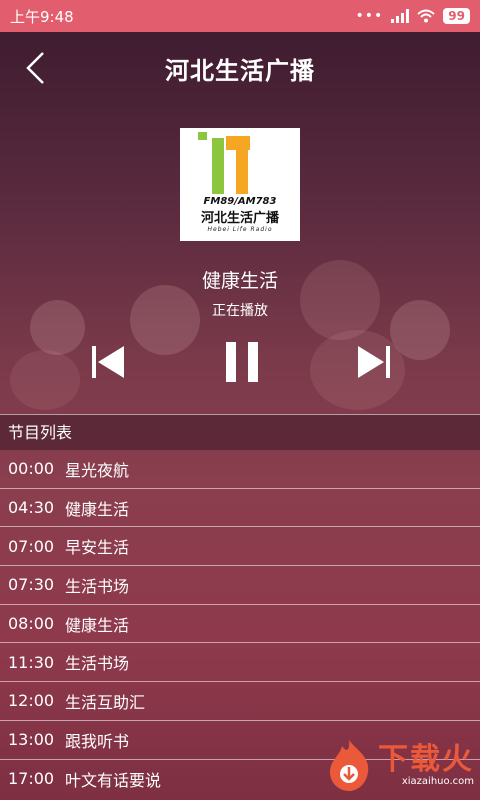 The width and height of the screenshot is (480, 800). Describe the element at coordinates (239, 218) in the screenshot. I see `logo-station-name: 河北生活广播` at that location.